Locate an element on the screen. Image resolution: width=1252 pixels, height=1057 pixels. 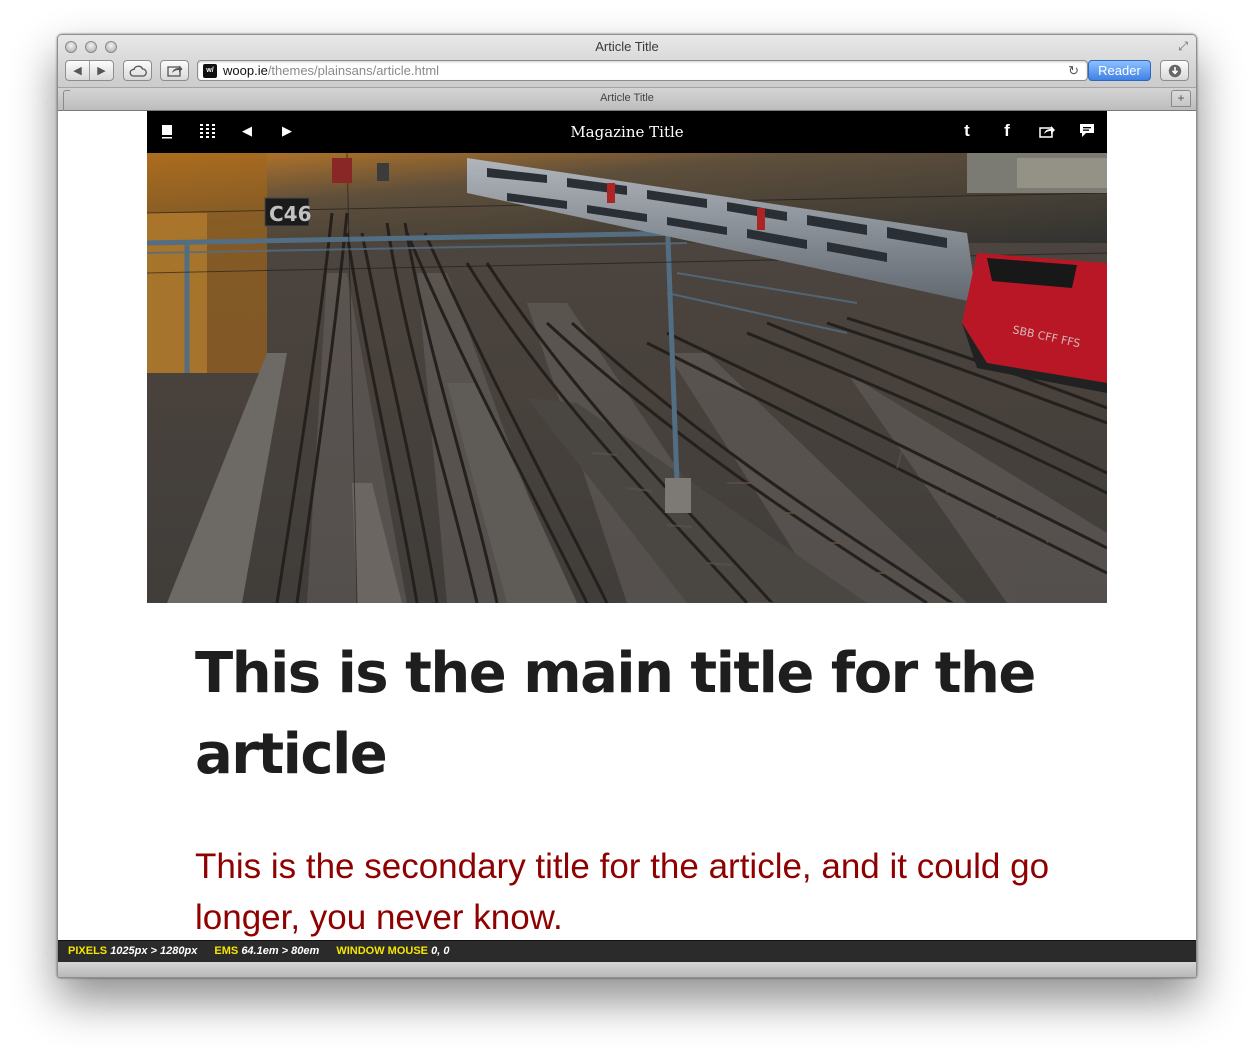
icloud-icon is located at coordinates (138, 71).